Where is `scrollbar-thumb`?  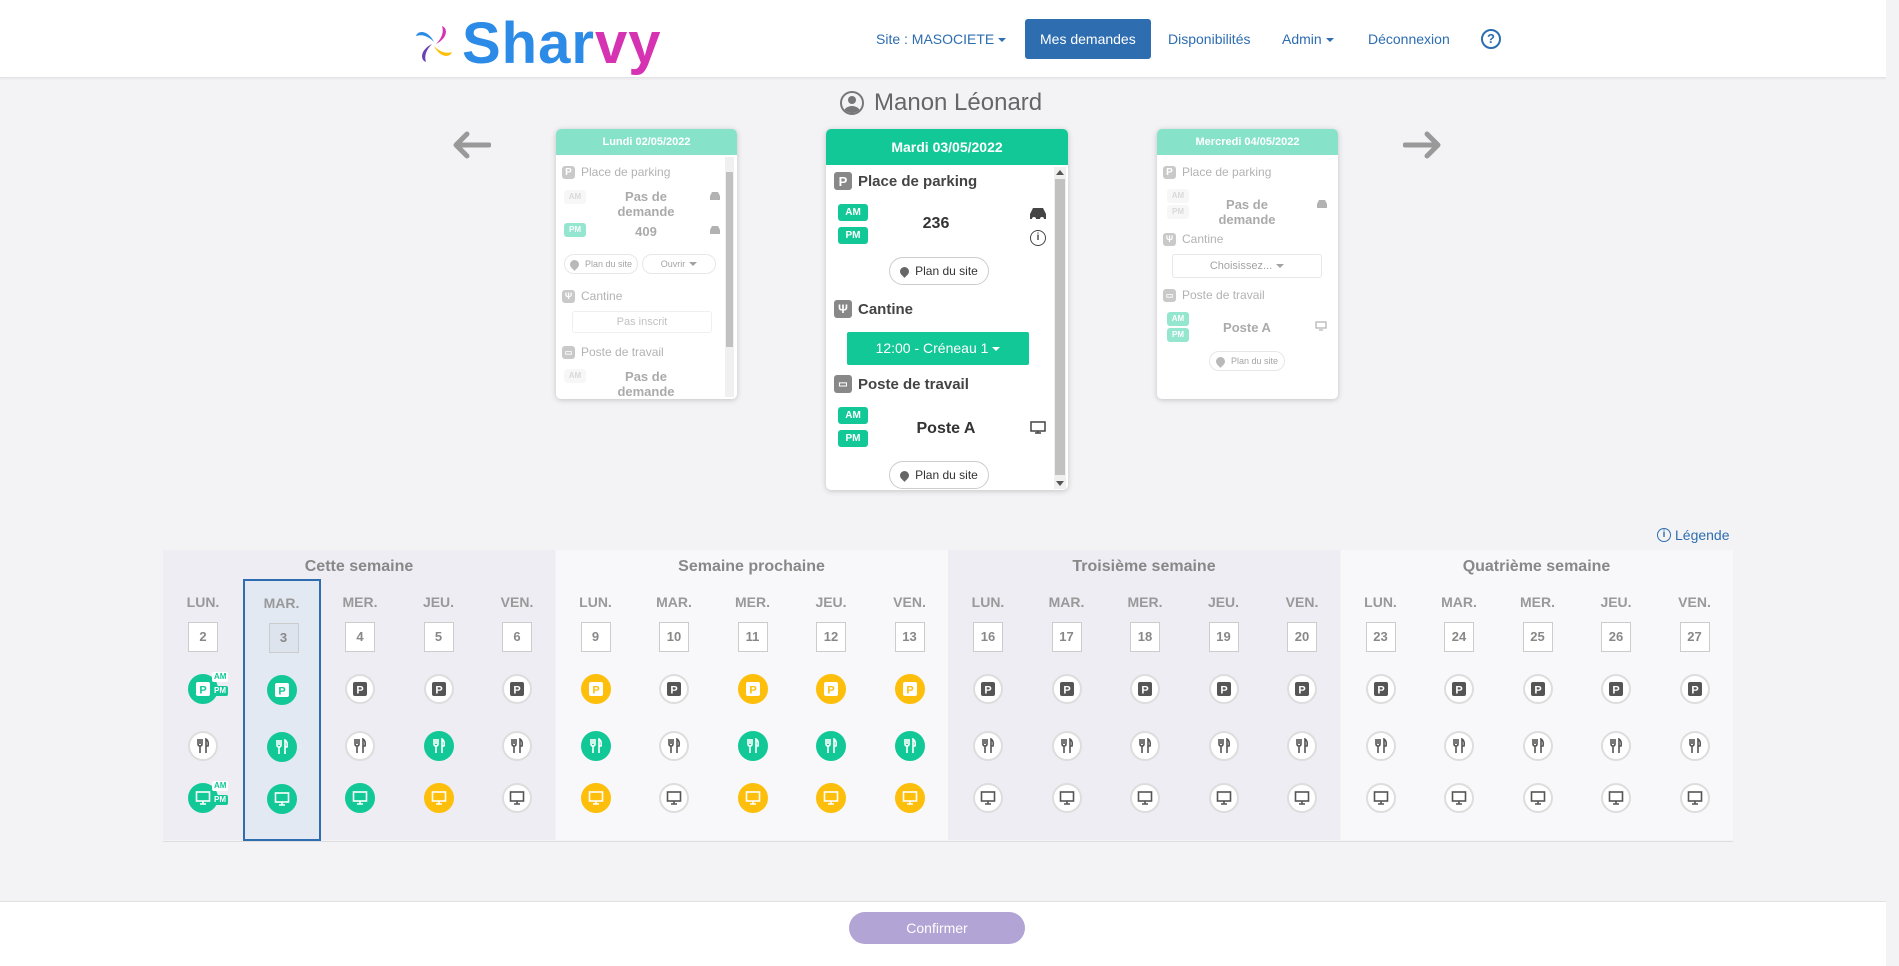 scrollbar-thumb is located at coordinates (729, 259).